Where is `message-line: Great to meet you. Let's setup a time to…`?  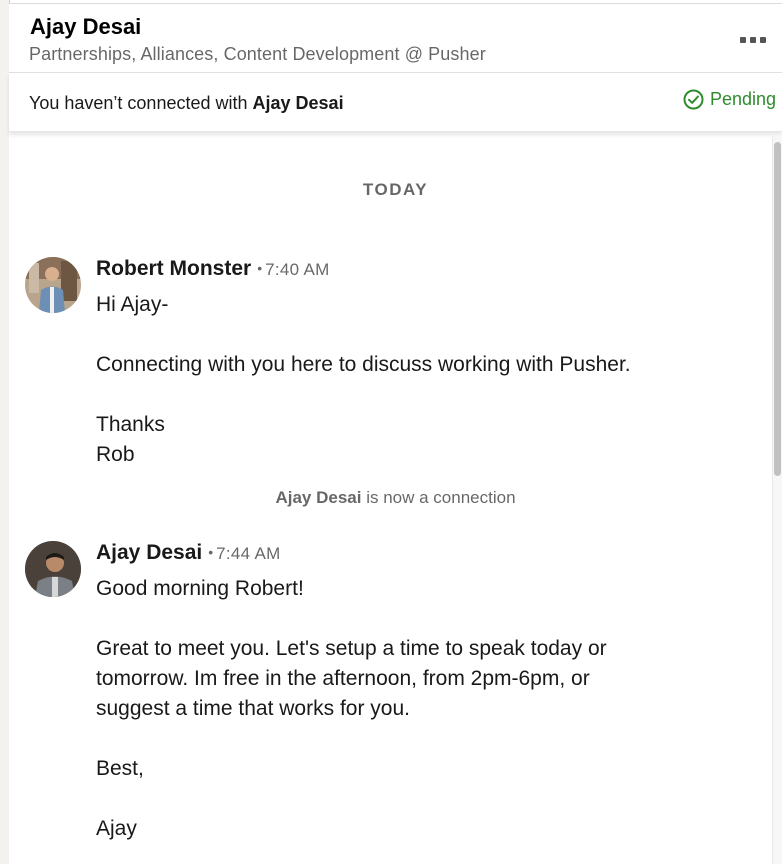 message-line: Great to meet you. Let's setup a time to… is located at coordinates (351, 648).